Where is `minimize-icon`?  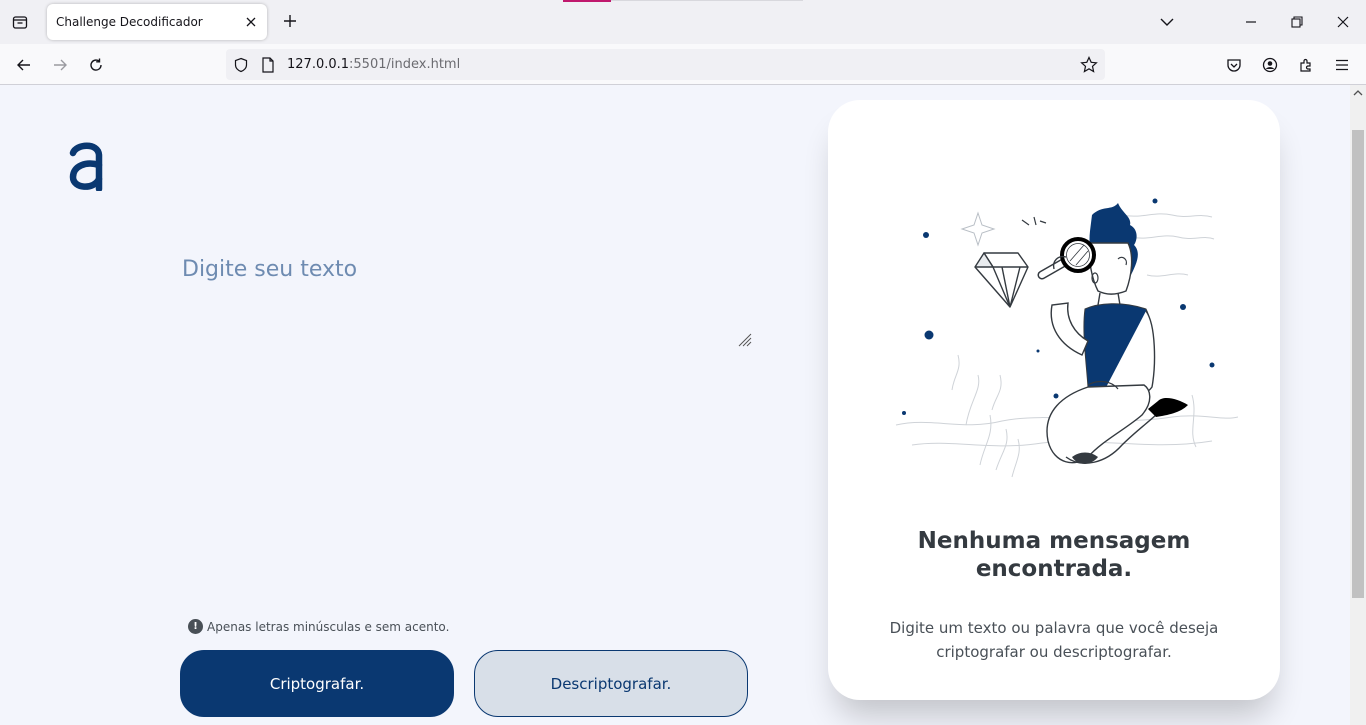
minimize-icon is located at coordinates (1251, 22).